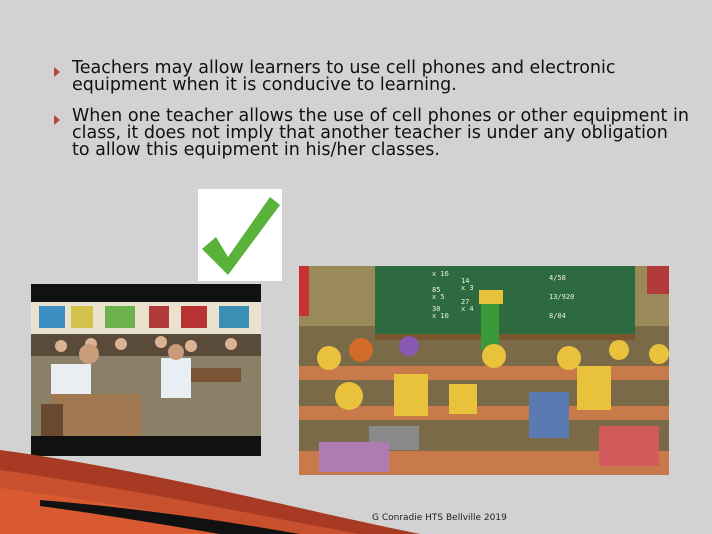  I want to click on checkmark-image, so click(240, 235).